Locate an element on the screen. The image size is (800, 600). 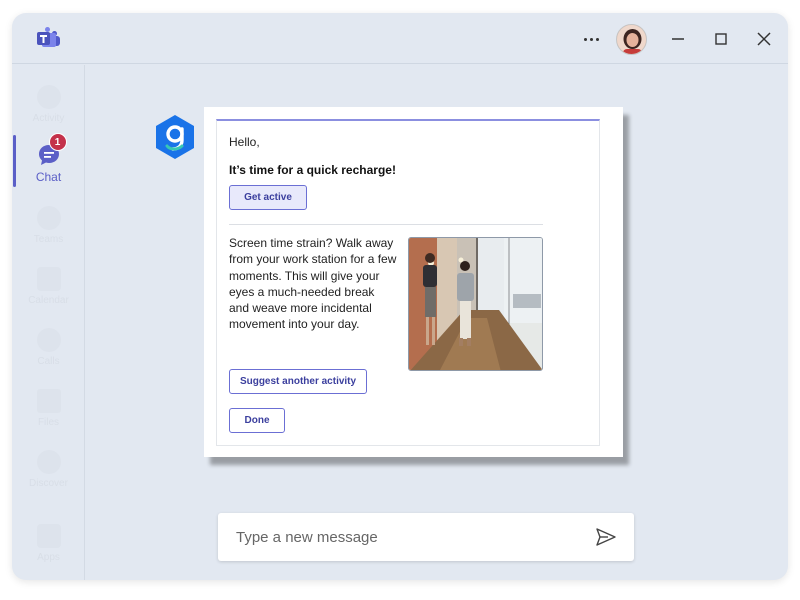
rail-item-label: Calls is located at coordinates (48, 361).